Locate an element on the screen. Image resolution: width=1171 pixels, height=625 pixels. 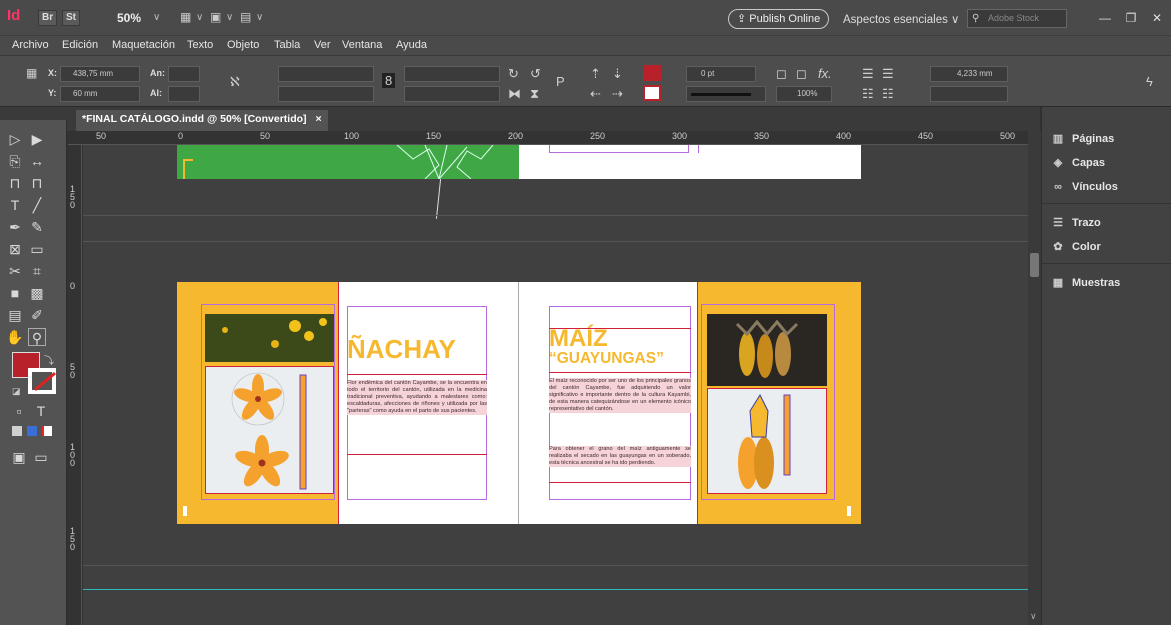
close-tab-icon: × is located at coordinates (318, 119).